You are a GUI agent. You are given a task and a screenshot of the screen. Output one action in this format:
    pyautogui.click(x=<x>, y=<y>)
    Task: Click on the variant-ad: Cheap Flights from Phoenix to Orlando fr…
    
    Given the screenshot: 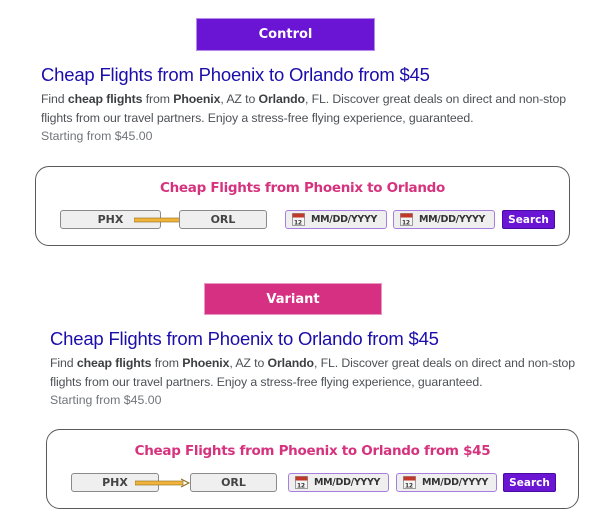 What is the action you would take?
    pyautogui.click(x=312, y=368)
    